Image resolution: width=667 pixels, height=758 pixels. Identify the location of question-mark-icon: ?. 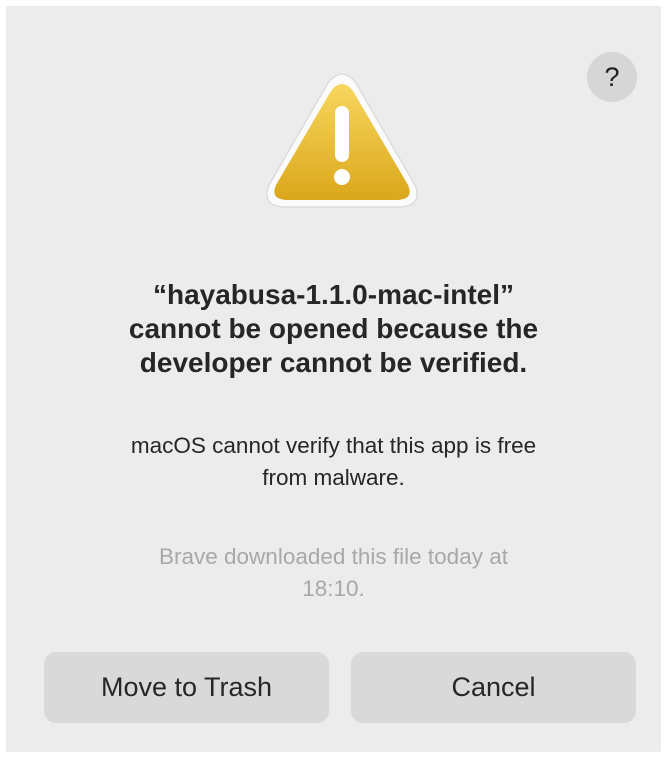
(612, 76).